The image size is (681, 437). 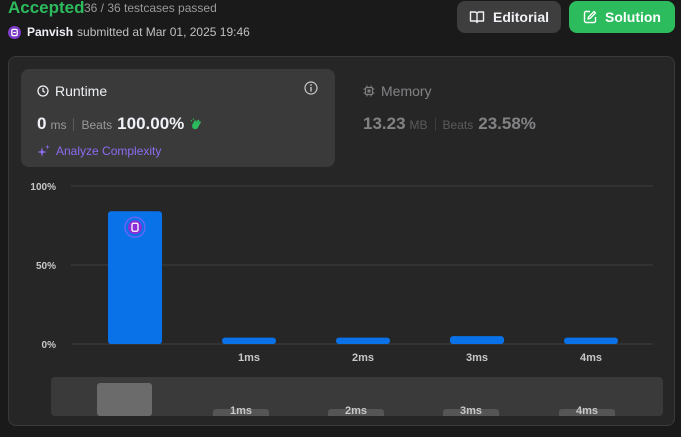 What do you see at coordinates (150, 8) in the screenshot?
I see `testcases-passed: 36 / 36 testcases passed` at bounding box center [150, 8].